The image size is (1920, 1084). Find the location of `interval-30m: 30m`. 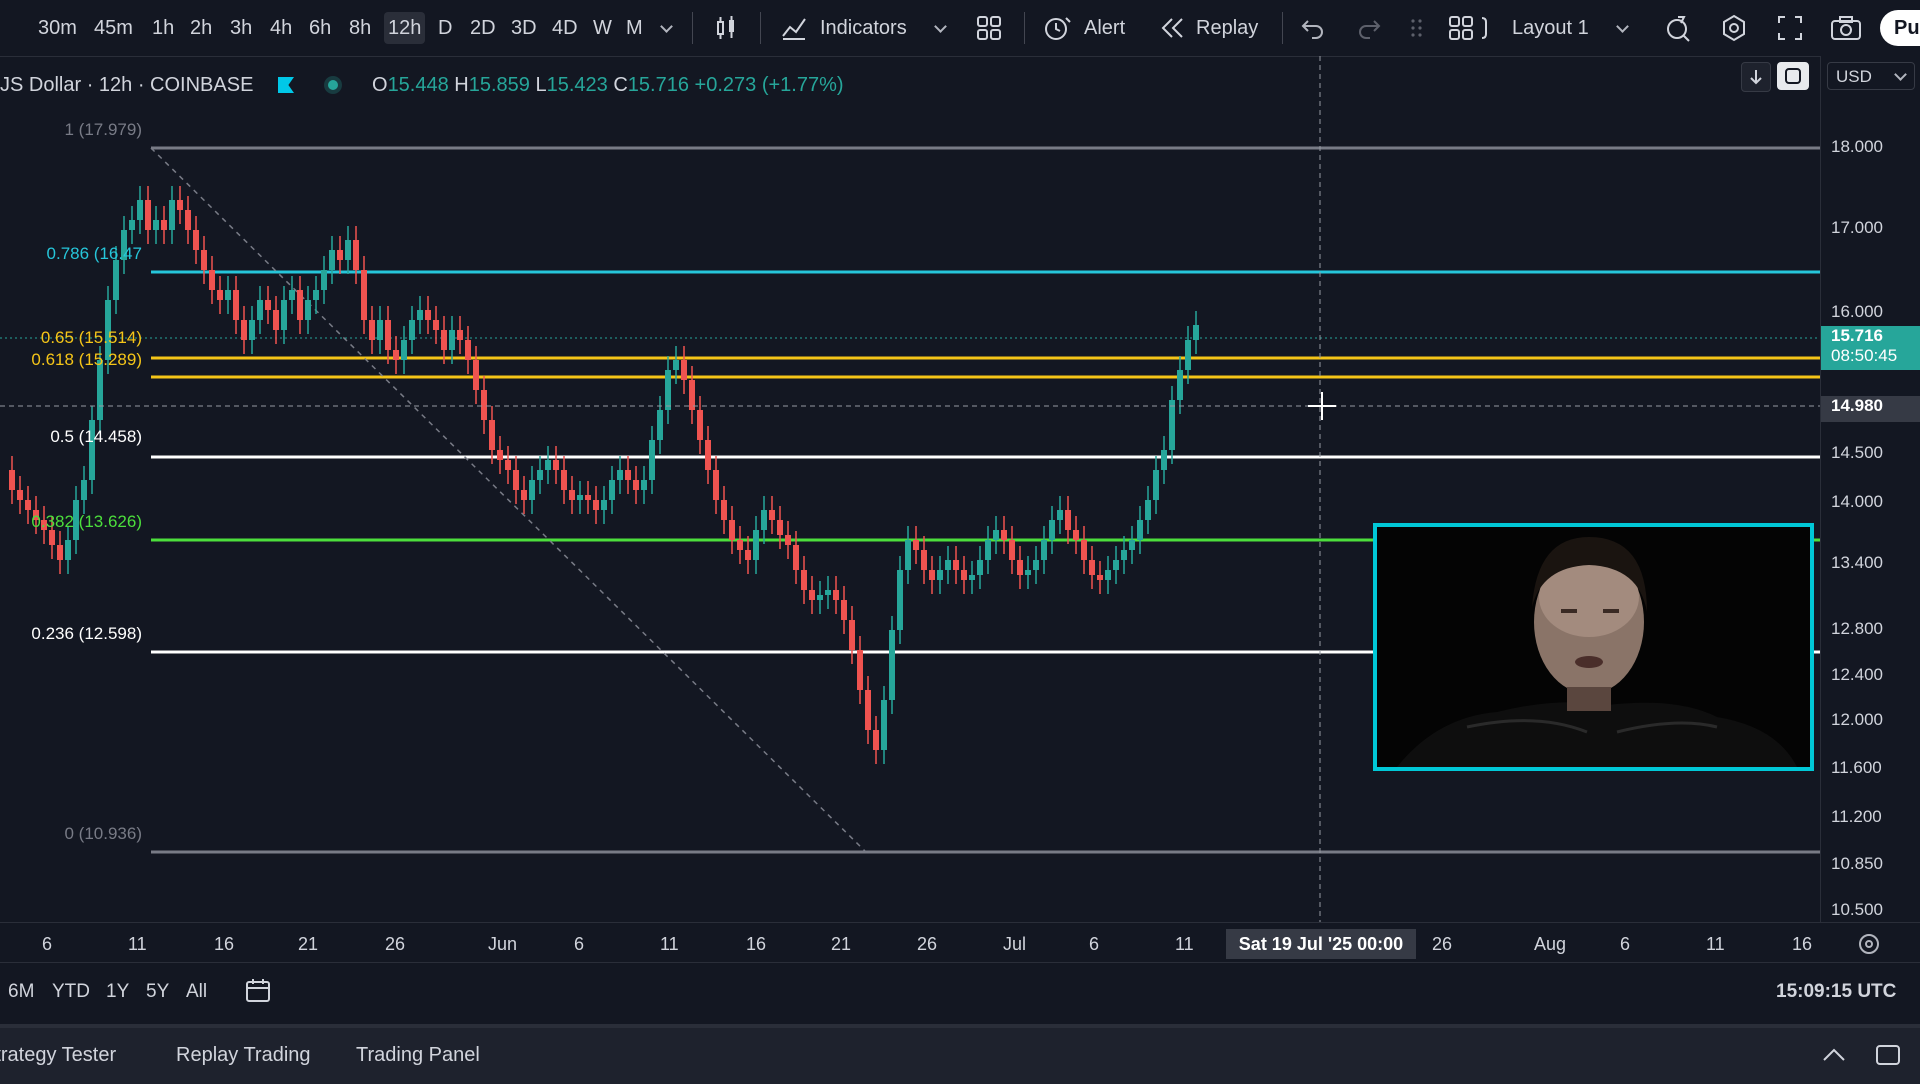

interval-30m: 30m is located at coordinates (57, 28).